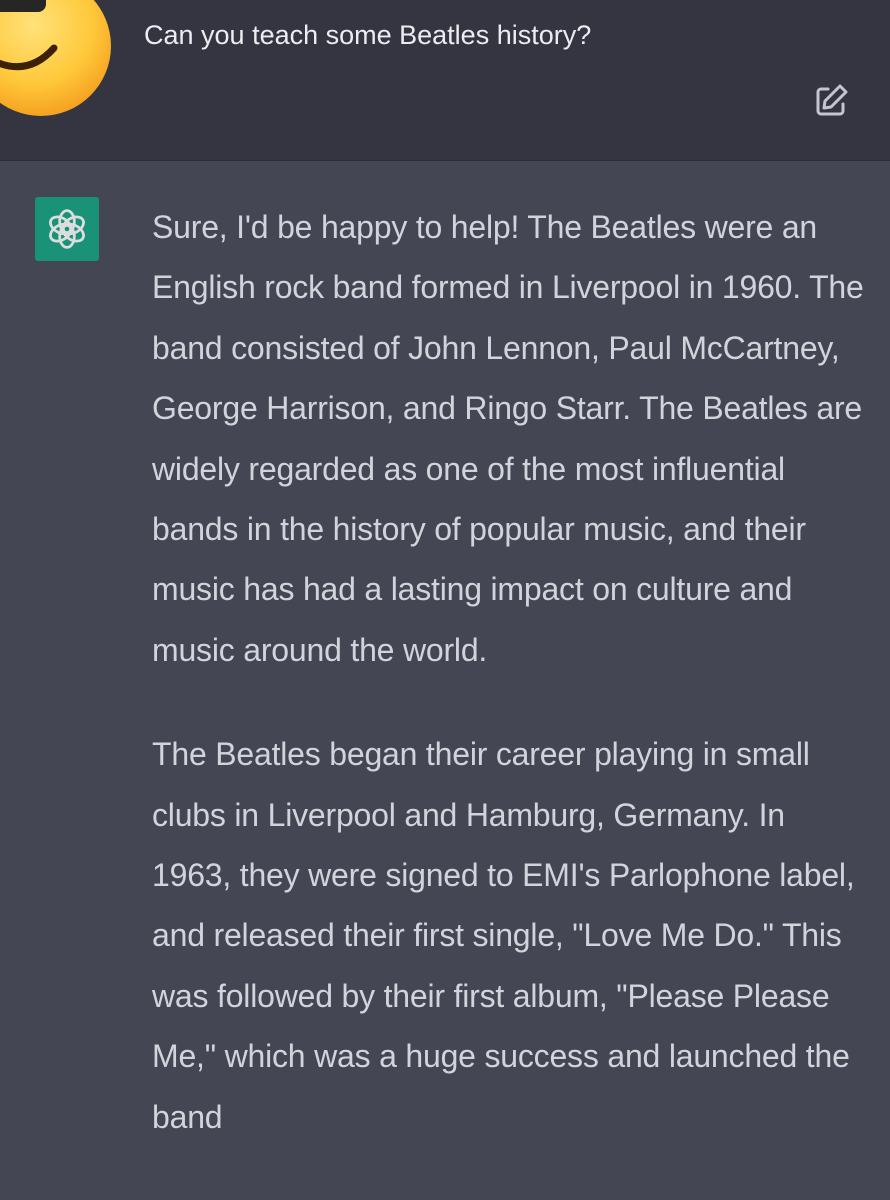  Describe the element at coordinates (445, 80) in the screenshot. I see `user-message-row: Can you teach some Beatles history?` at that location.